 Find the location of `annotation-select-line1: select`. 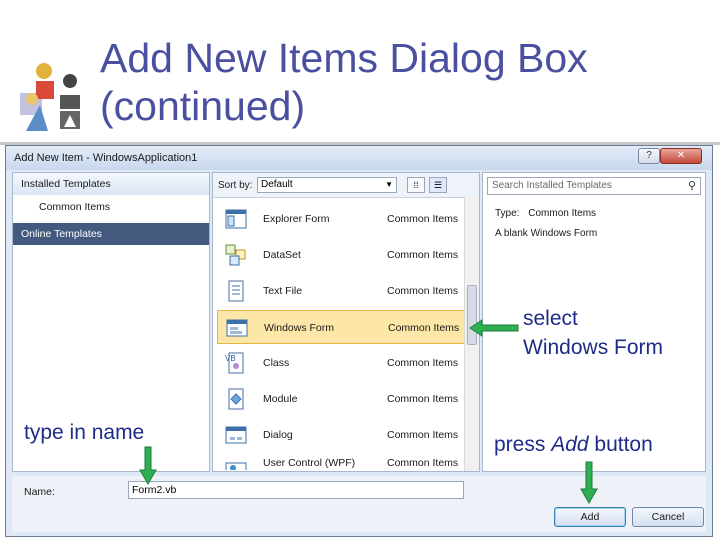

annotation-select-line1: select is located at coordinates (550, 318).